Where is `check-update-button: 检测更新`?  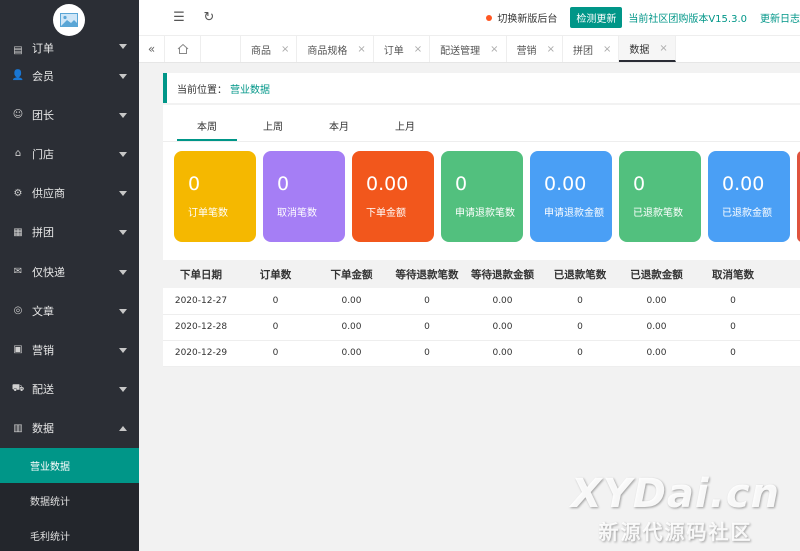
check-update-button: 检测更新 is located at coordinates (596, 17).